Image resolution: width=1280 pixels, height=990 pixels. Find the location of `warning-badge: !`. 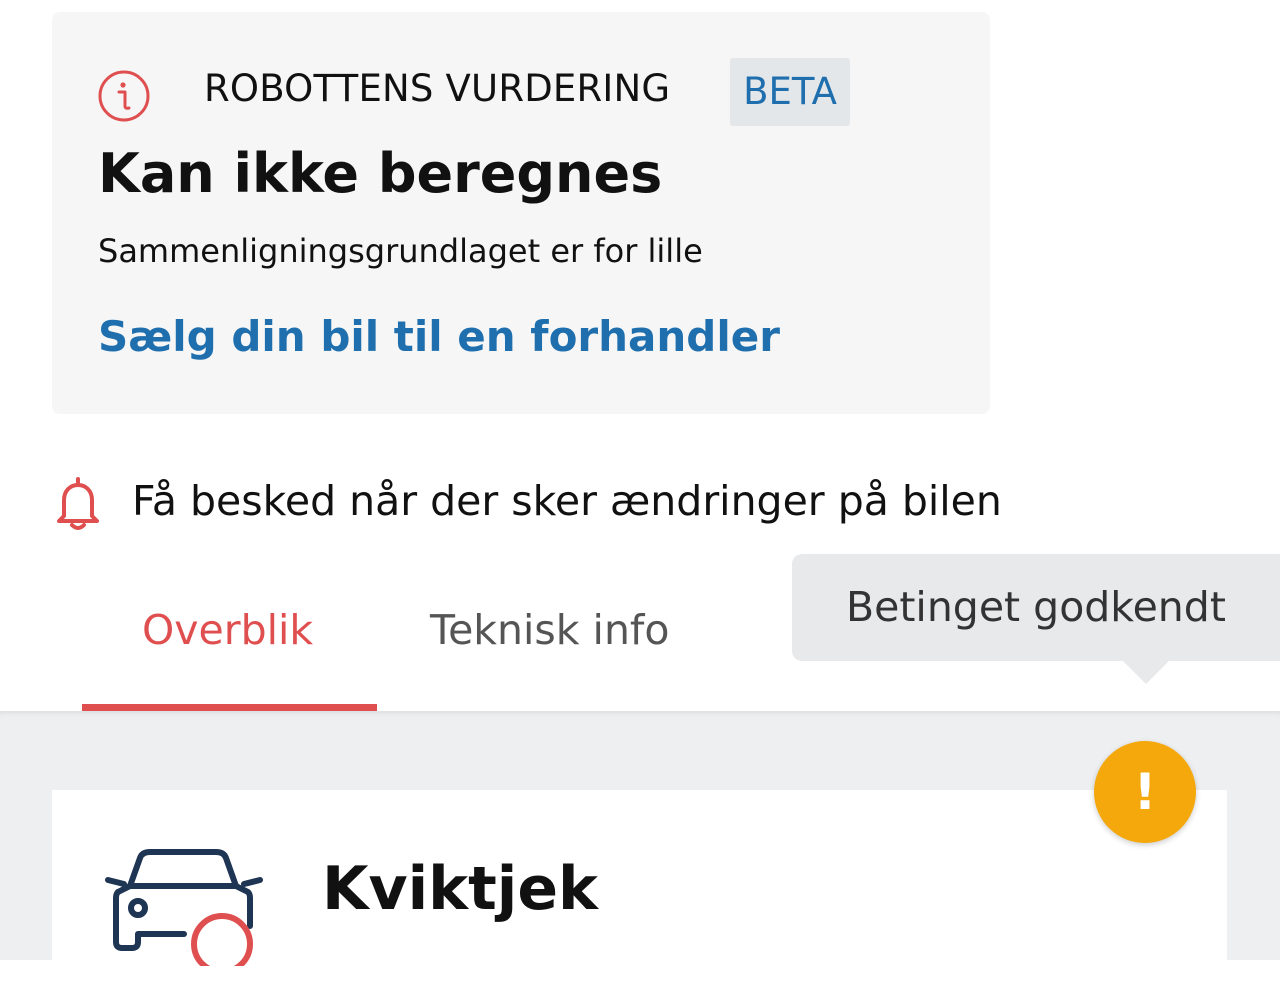

warning-badge: ! is located at coordinates (1145, 792).